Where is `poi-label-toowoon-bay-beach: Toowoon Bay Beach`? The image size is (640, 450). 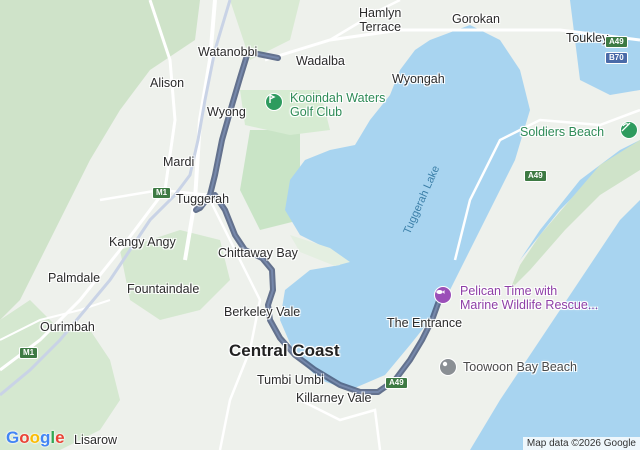
poi-label-toowoon-bay-beach: Toowoon Bay Beach is located at coordinates (520, 367).